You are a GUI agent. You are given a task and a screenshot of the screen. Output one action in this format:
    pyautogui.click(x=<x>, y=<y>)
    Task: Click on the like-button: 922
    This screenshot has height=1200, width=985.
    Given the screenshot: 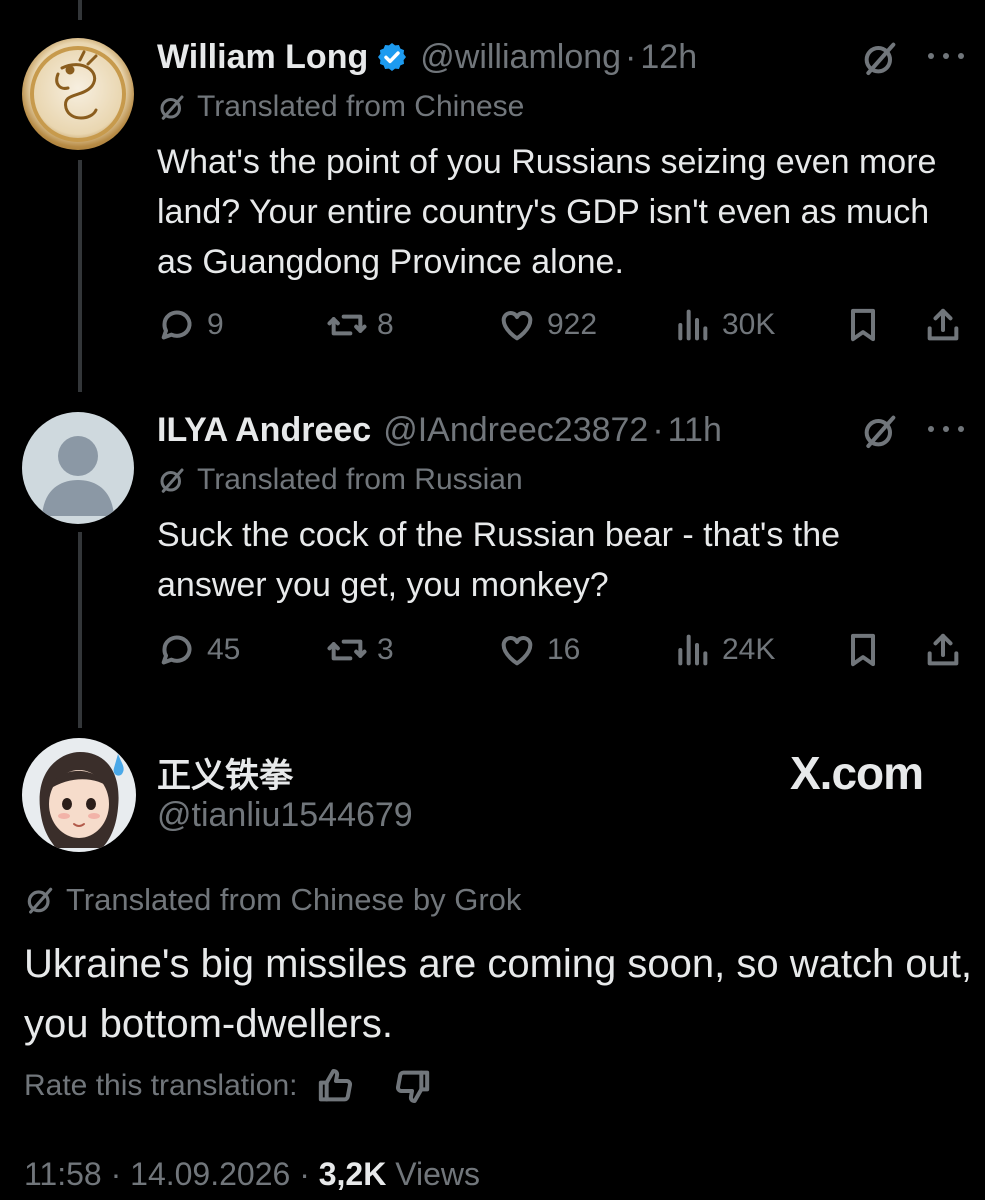 What is the action you would take?
    pyautogui.click(x=547, y=325)
    